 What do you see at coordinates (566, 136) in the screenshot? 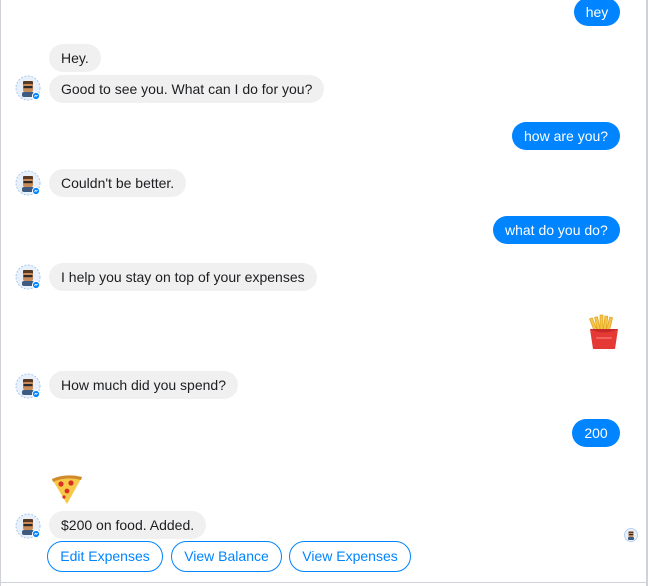
I see `user-message-bubble: how are you?` at bounding box center [566, 136].